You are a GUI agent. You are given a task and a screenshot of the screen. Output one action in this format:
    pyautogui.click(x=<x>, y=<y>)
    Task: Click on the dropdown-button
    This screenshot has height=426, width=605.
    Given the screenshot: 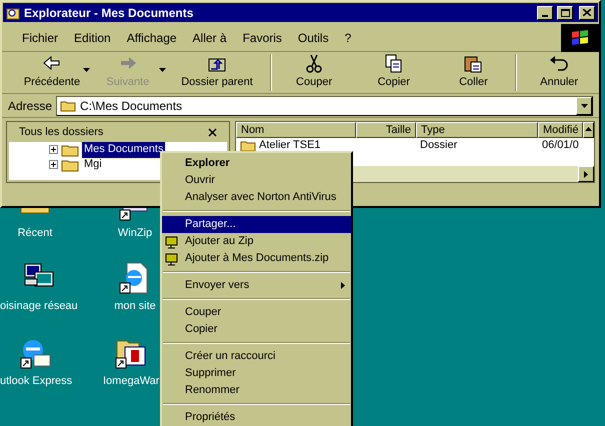 What is the action you would take?
    pyautogui.click(x=584, y=105)
    